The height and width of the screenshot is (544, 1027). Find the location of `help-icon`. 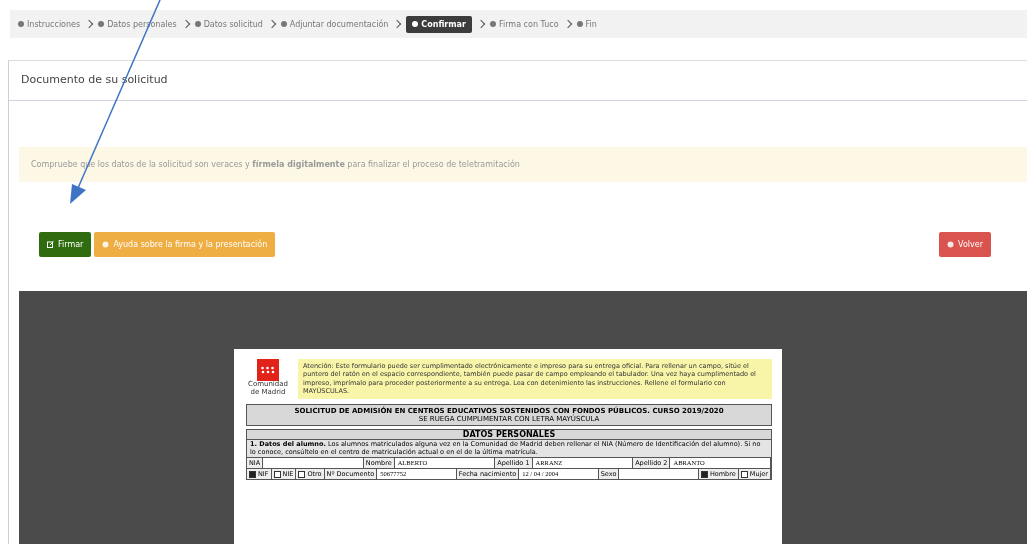

help-icon is located at coordinates (106, 244).